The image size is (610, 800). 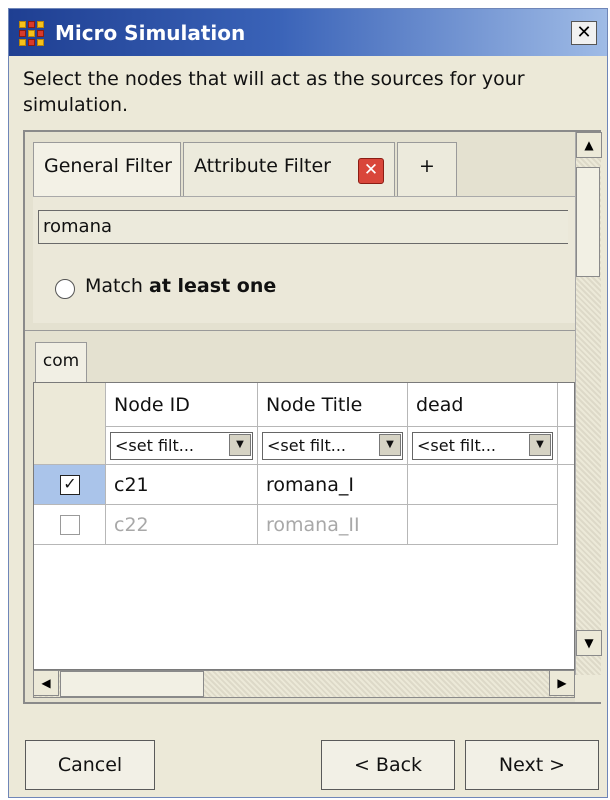 What do you see at coordinates (90, 765) in the screenshot?
I see `cancel-button: Cancel` at bounding box center [90, 765].